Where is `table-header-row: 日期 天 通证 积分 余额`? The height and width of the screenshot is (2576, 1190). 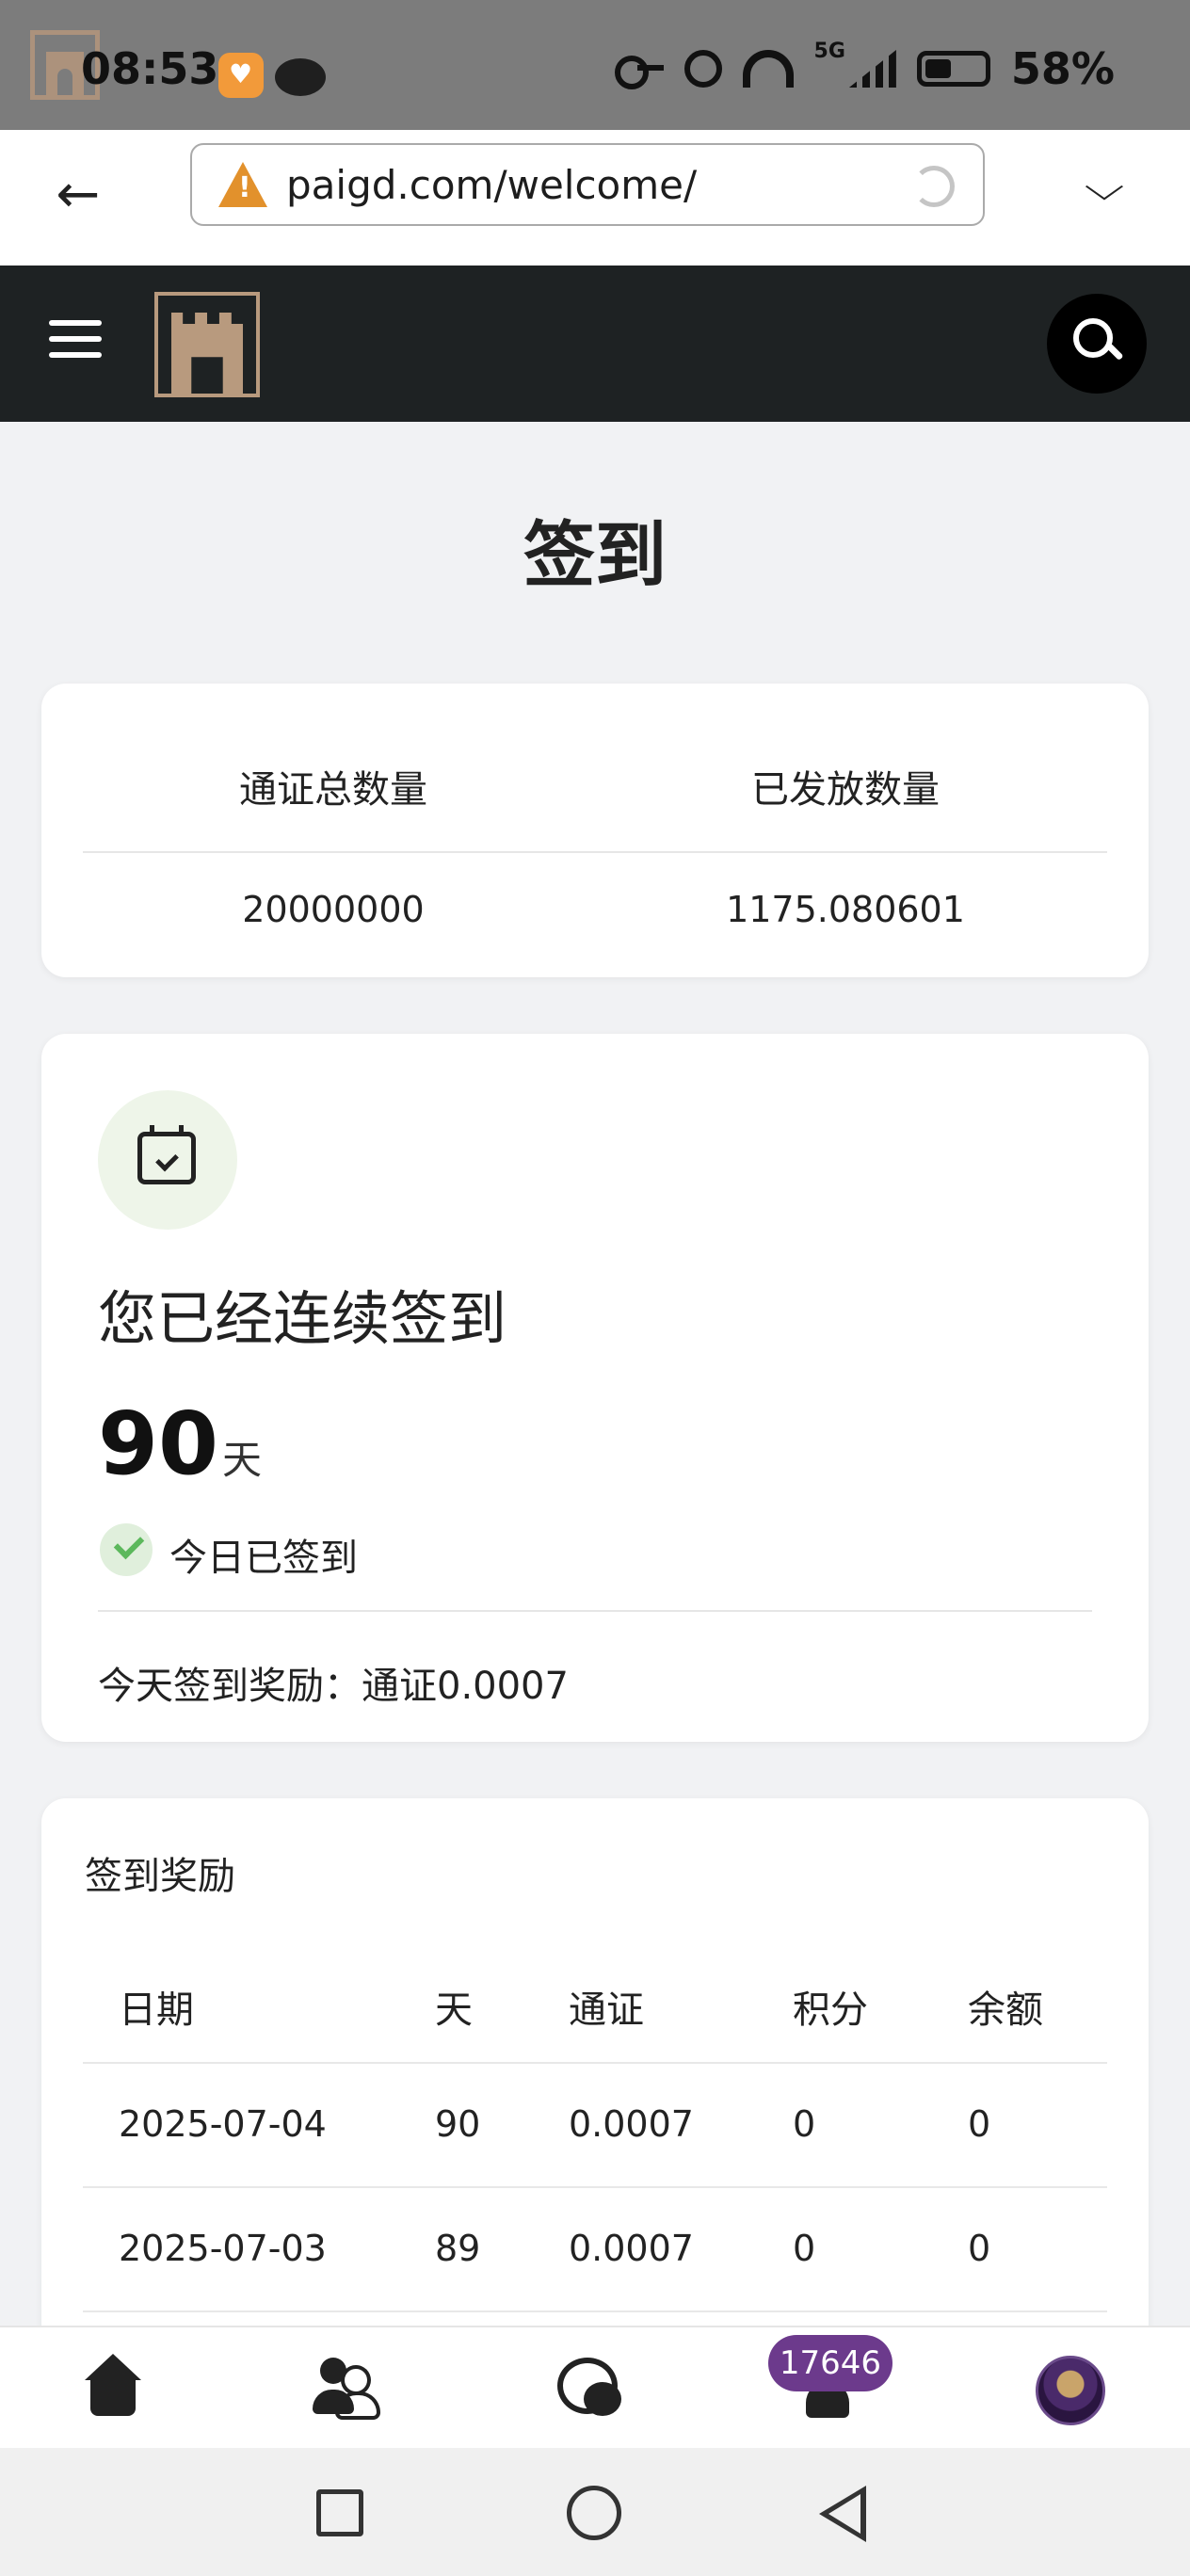
table-header-row: 日期 天 通证 积分 余额 is located at coordinates (595, 2002).